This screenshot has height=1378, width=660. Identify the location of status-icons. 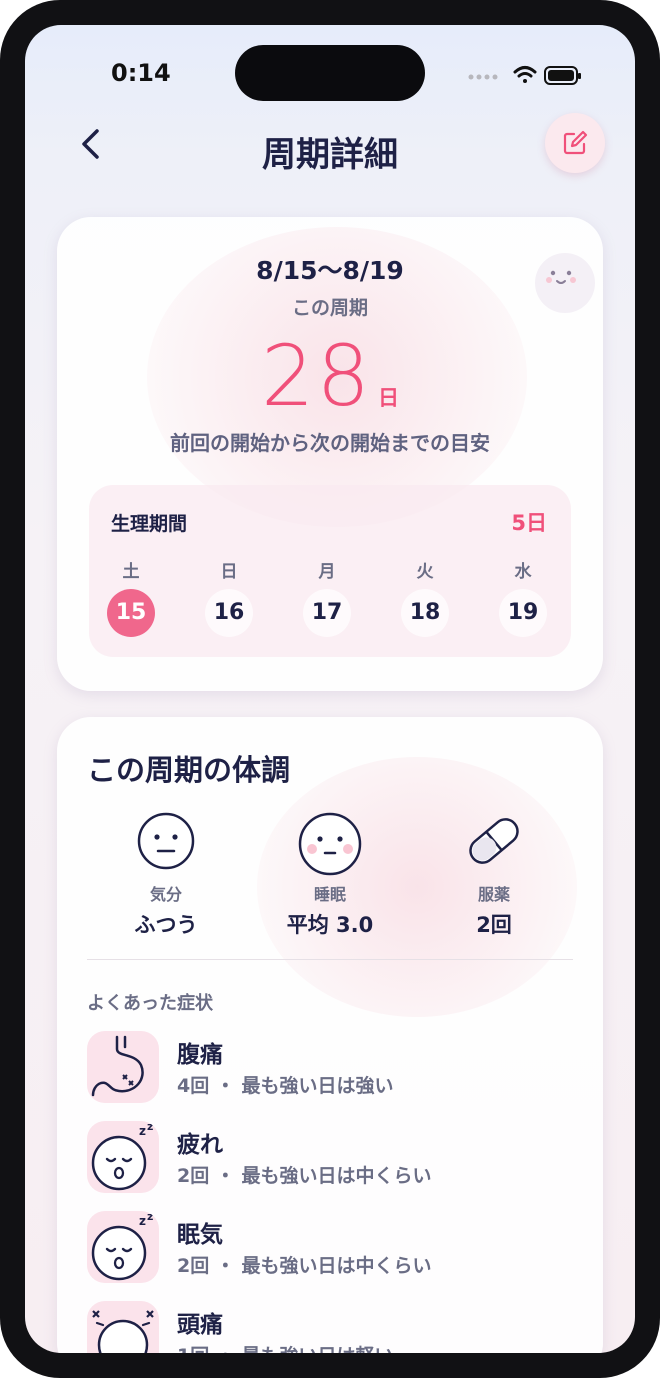
(524, 75).